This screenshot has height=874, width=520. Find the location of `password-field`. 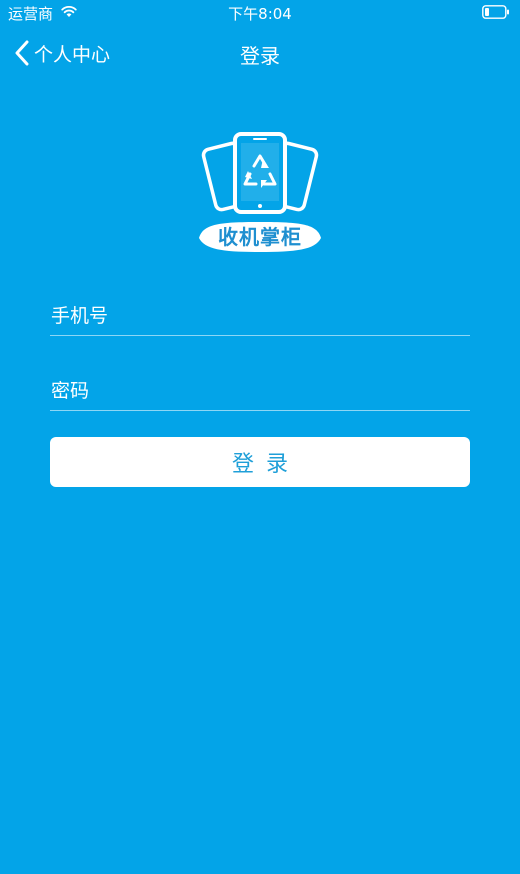

password-field is located at coordinates (260, 391).